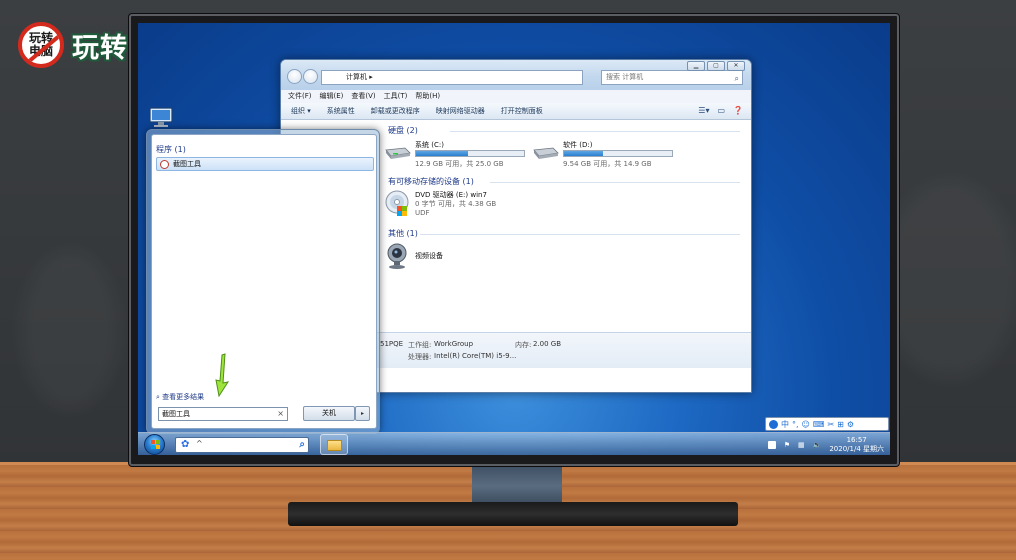 This screenshot has height=560, width=1016. Describe the element at coordinates (830, 424) in the screenshot. I see `scissors-icon: ✂` at that location.